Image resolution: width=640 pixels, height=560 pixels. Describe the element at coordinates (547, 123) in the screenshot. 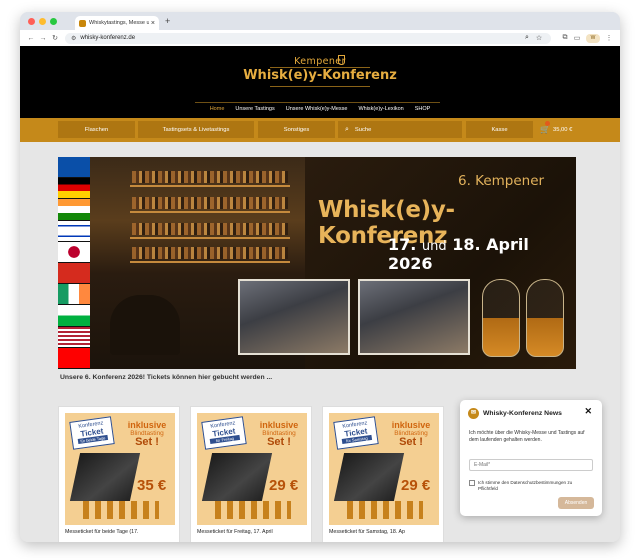

I see `cart-badge` at that location.